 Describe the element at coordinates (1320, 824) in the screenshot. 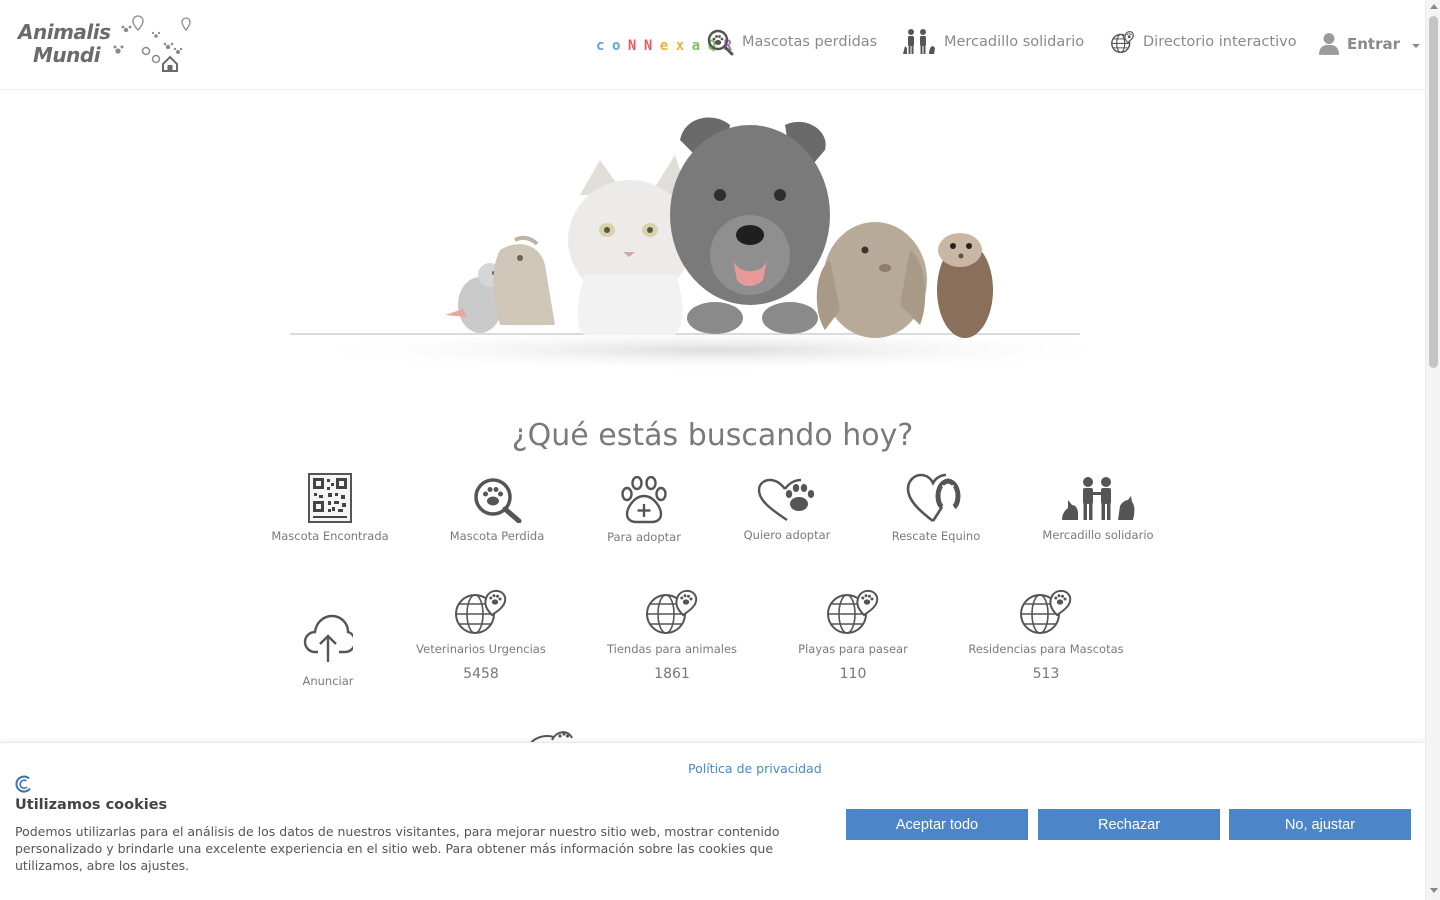

I see `adjust-settings-button: No, ajustar` at that location.